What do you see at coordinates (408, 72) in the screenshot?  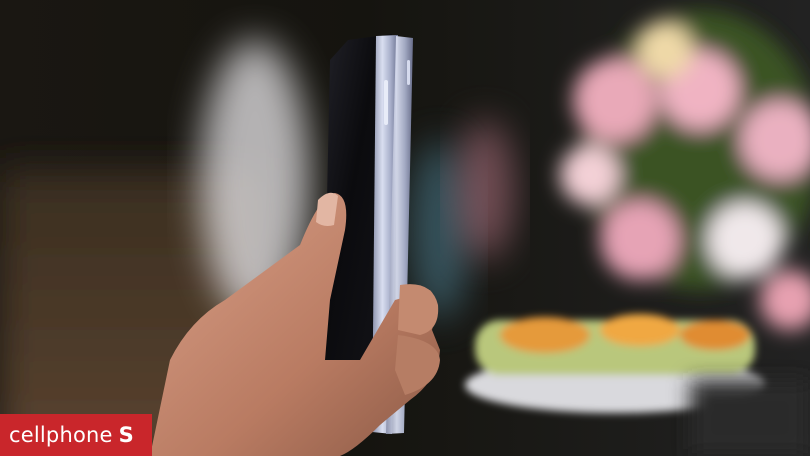 I see `phone-volume-key` at bounding box center [408, 72].